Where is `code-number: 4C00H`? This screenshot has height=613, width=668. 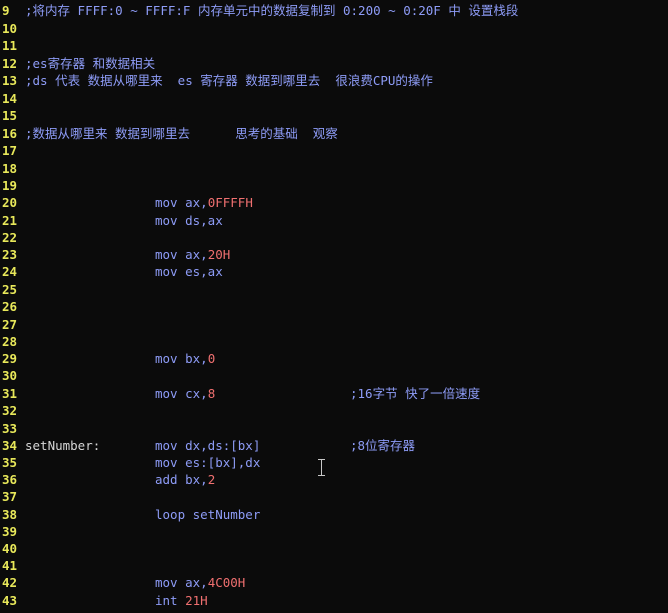 code-number: 4C00H is located at coordinates (226, 582).